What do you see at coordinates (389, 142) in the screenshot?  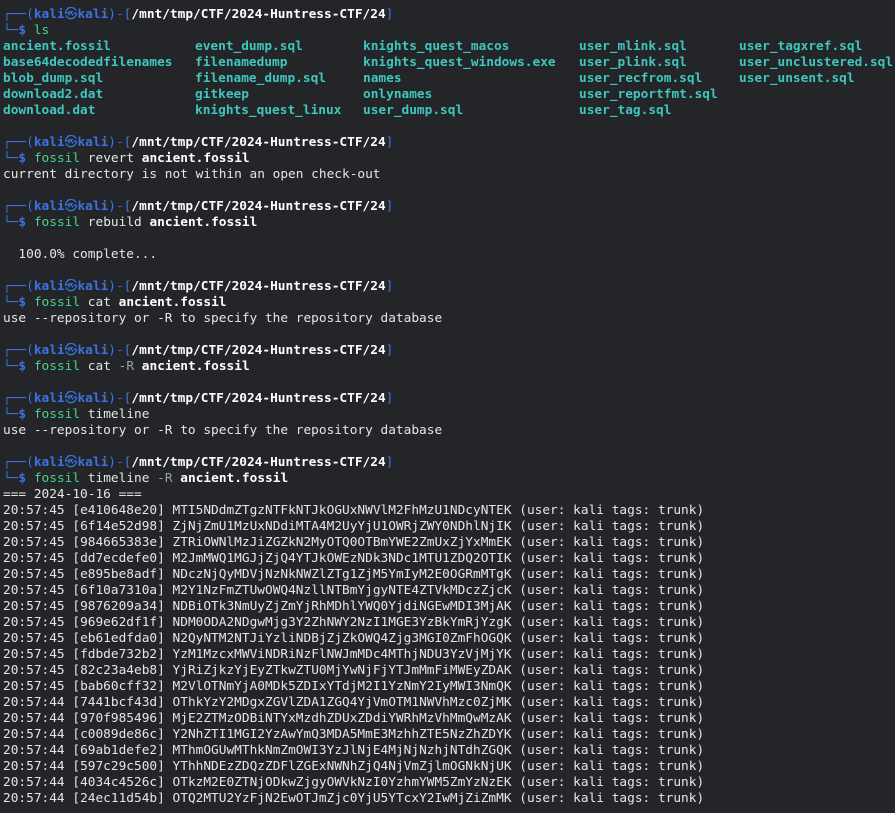 I see `prompt-box-char: ]` at bounding box center [389, 142].